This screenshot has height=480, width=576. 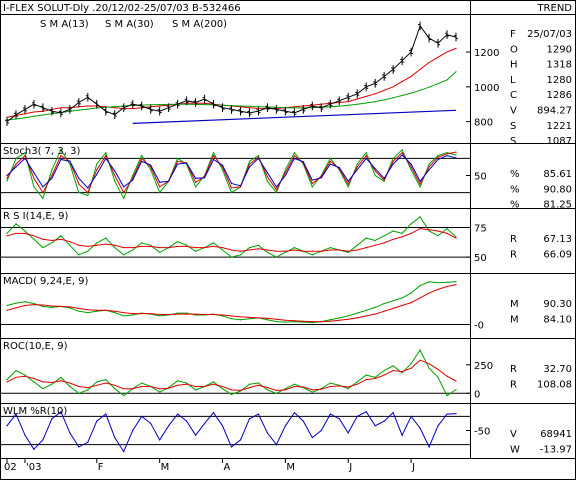 What do you see at coordinates (350, 467) in the screenshot?
I see `xtick-label-6: J` at bounding box center [350, 467].